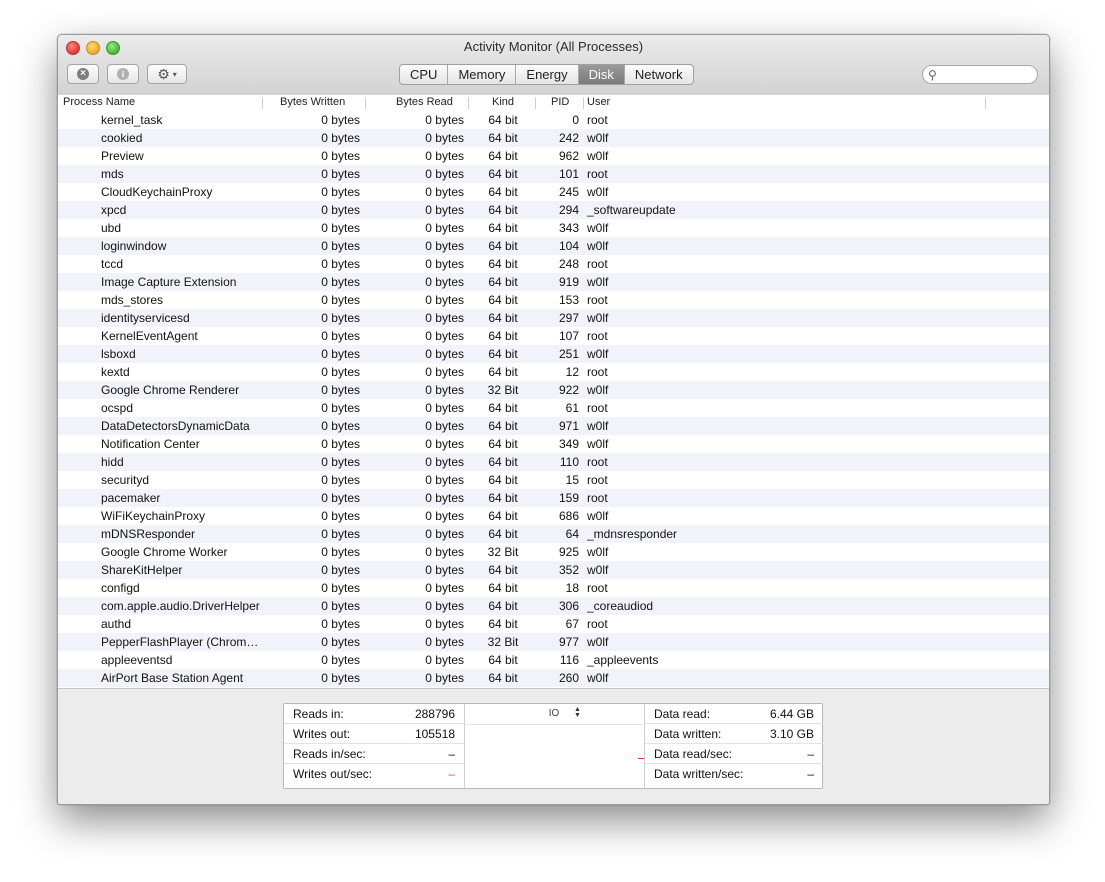  Describe the element at coordinates (553, 246) in the screenshot. I see `table-row: loginwindow 0 bytes 0 bytes 64 bit 104 w0lf` at that location.